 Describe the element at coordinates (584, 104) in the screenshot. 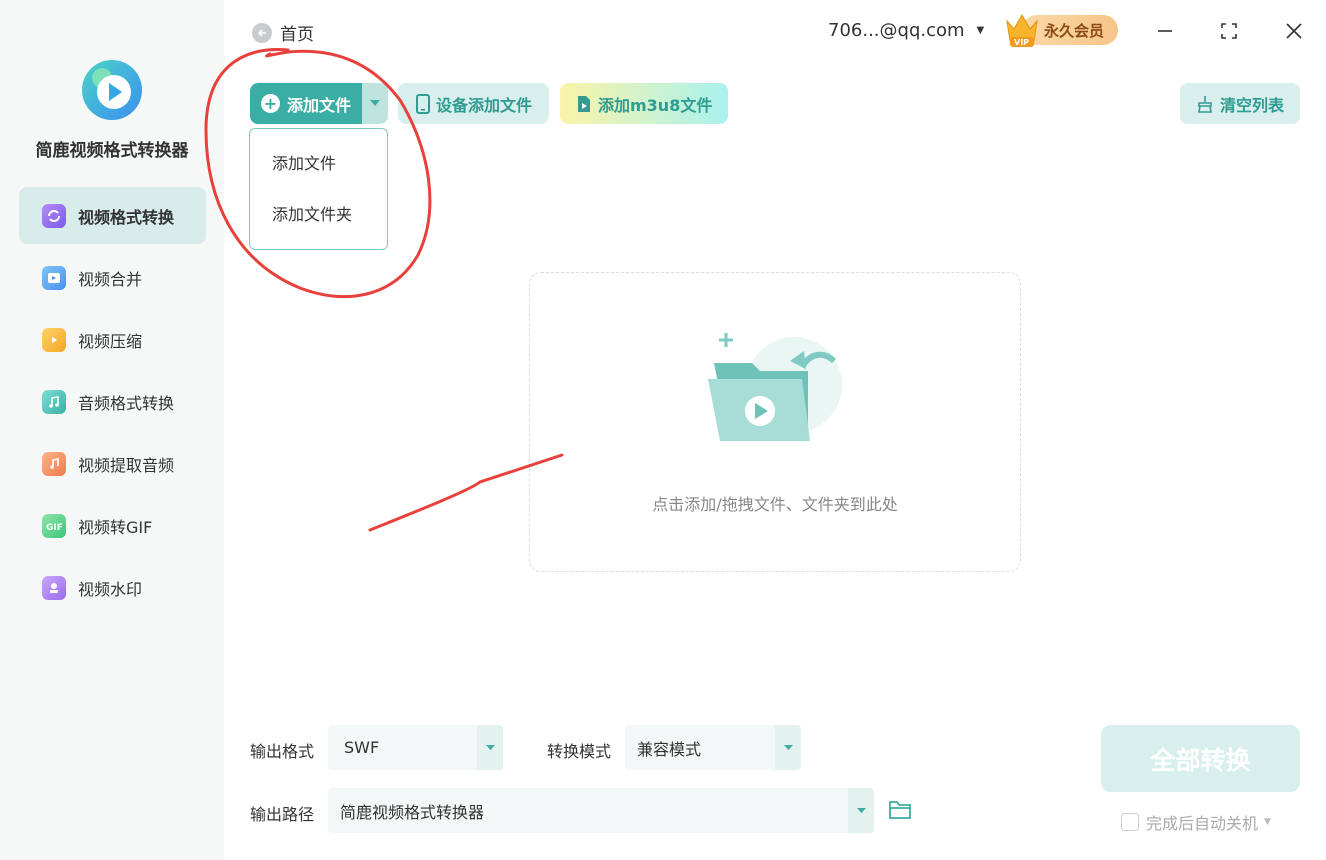

I see `m3u8-file-icon` at that location.